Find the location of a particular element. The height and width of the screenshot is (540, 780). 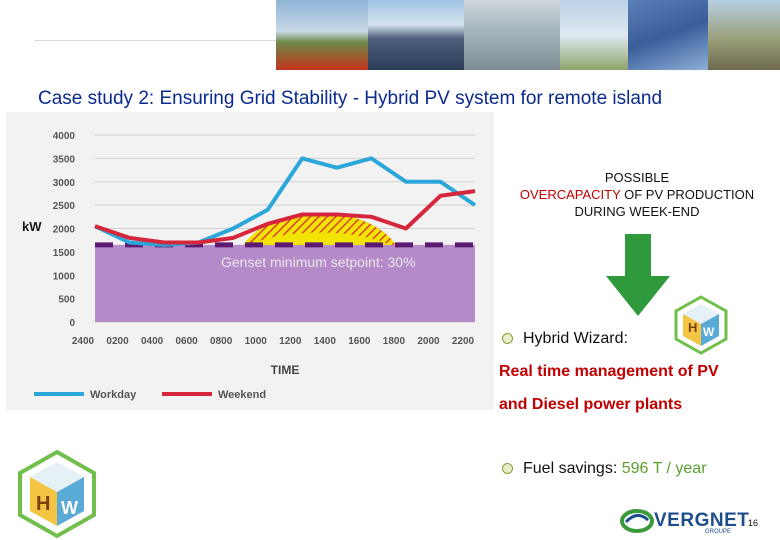

x-tick-label: 2200 is located at coordinates (463, 341).